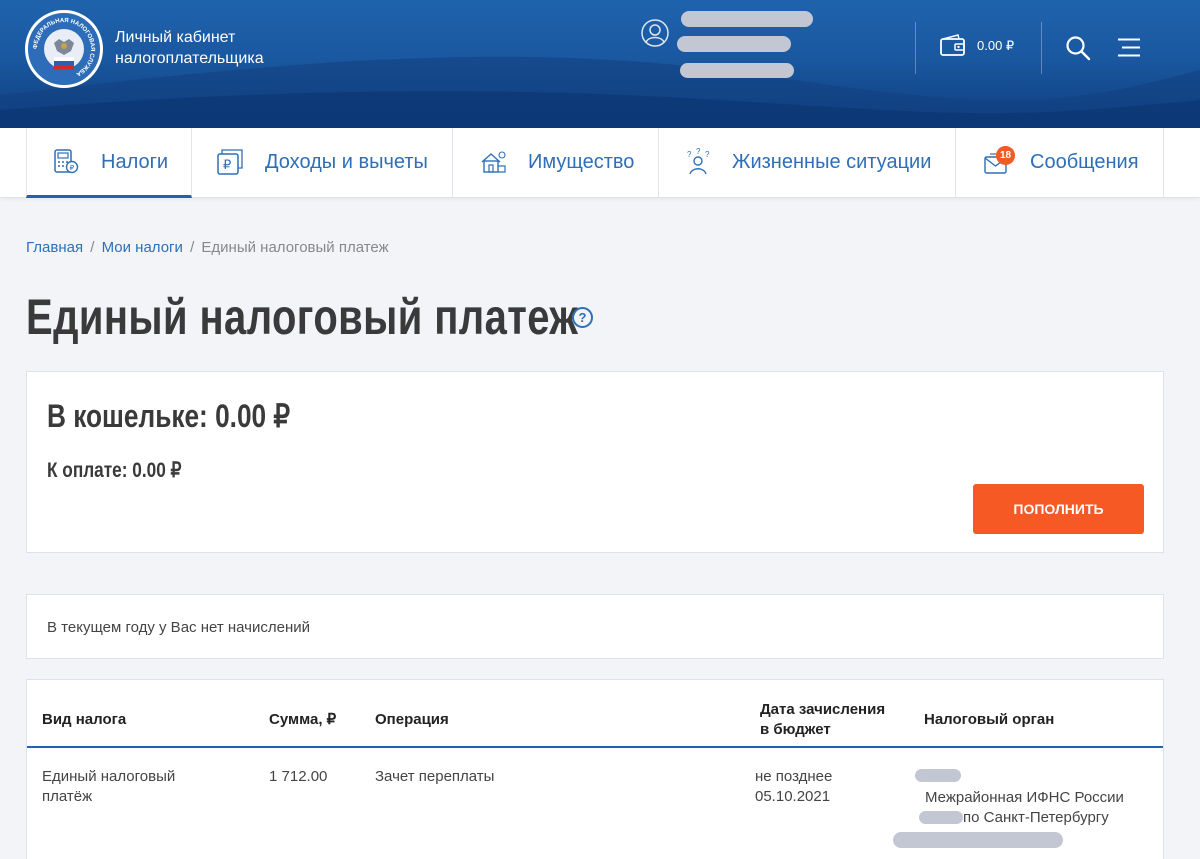 Image resolution: width=1200 pixels, height=859 pixels. I want to click on nav-tab-taxes: ₽ Налоги, so click(109, 163).